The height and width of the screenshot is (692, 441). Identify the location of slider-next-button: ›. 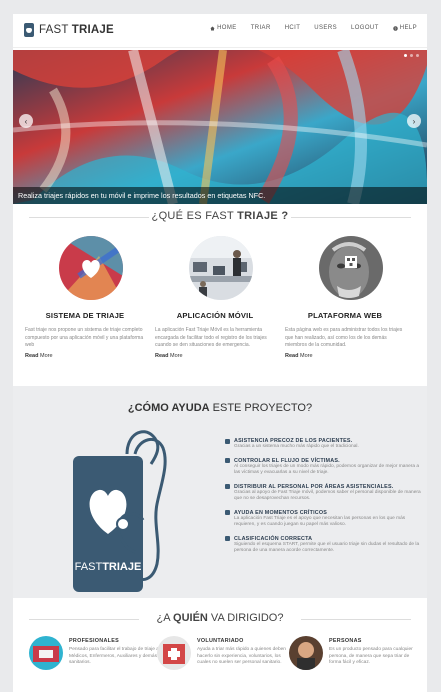
(414, 121).